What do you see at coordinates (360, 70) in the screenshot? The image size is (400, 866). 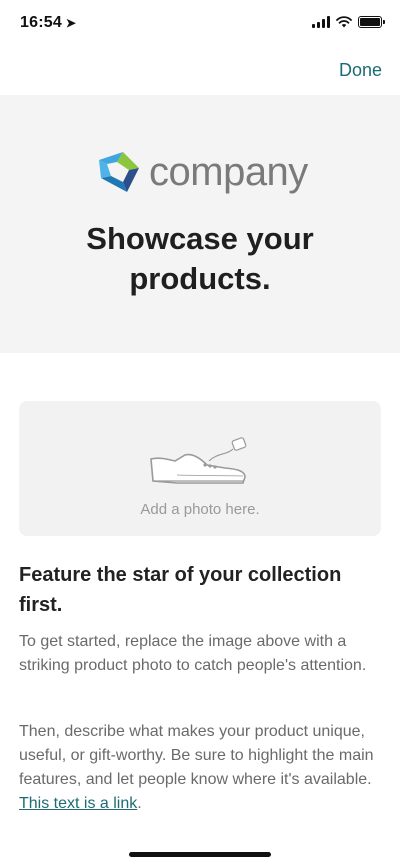 I see `done-button: Done` at bounding box center [360, 70].